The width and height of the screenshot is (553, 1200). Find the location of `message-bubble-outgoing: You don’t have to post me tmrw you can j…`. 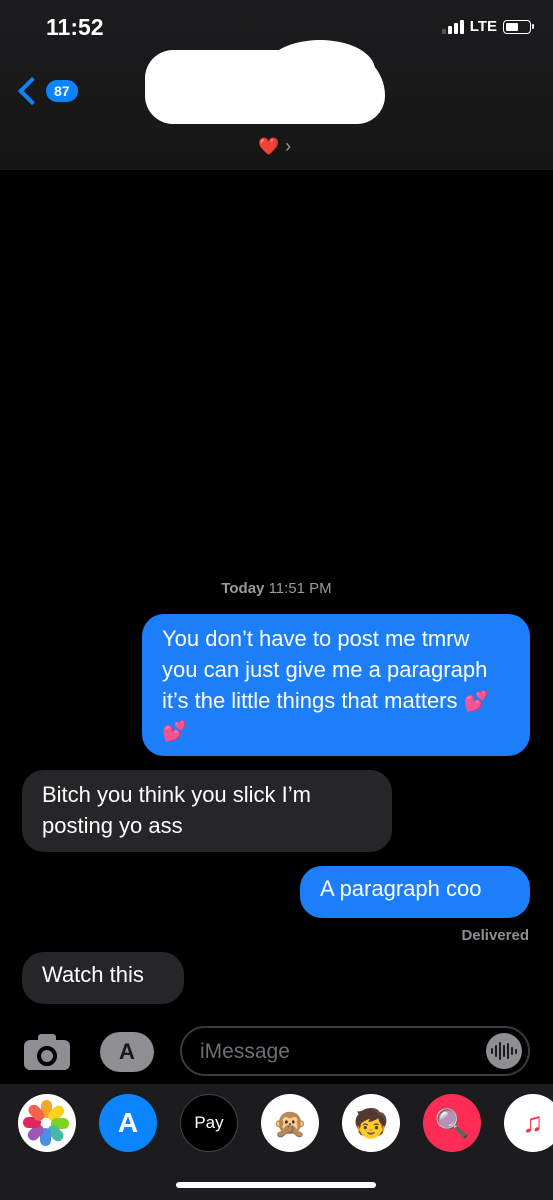

message-bubble-outgoing: You don’t have to post me tmrw you can j… is located at coordinates (336, 685).